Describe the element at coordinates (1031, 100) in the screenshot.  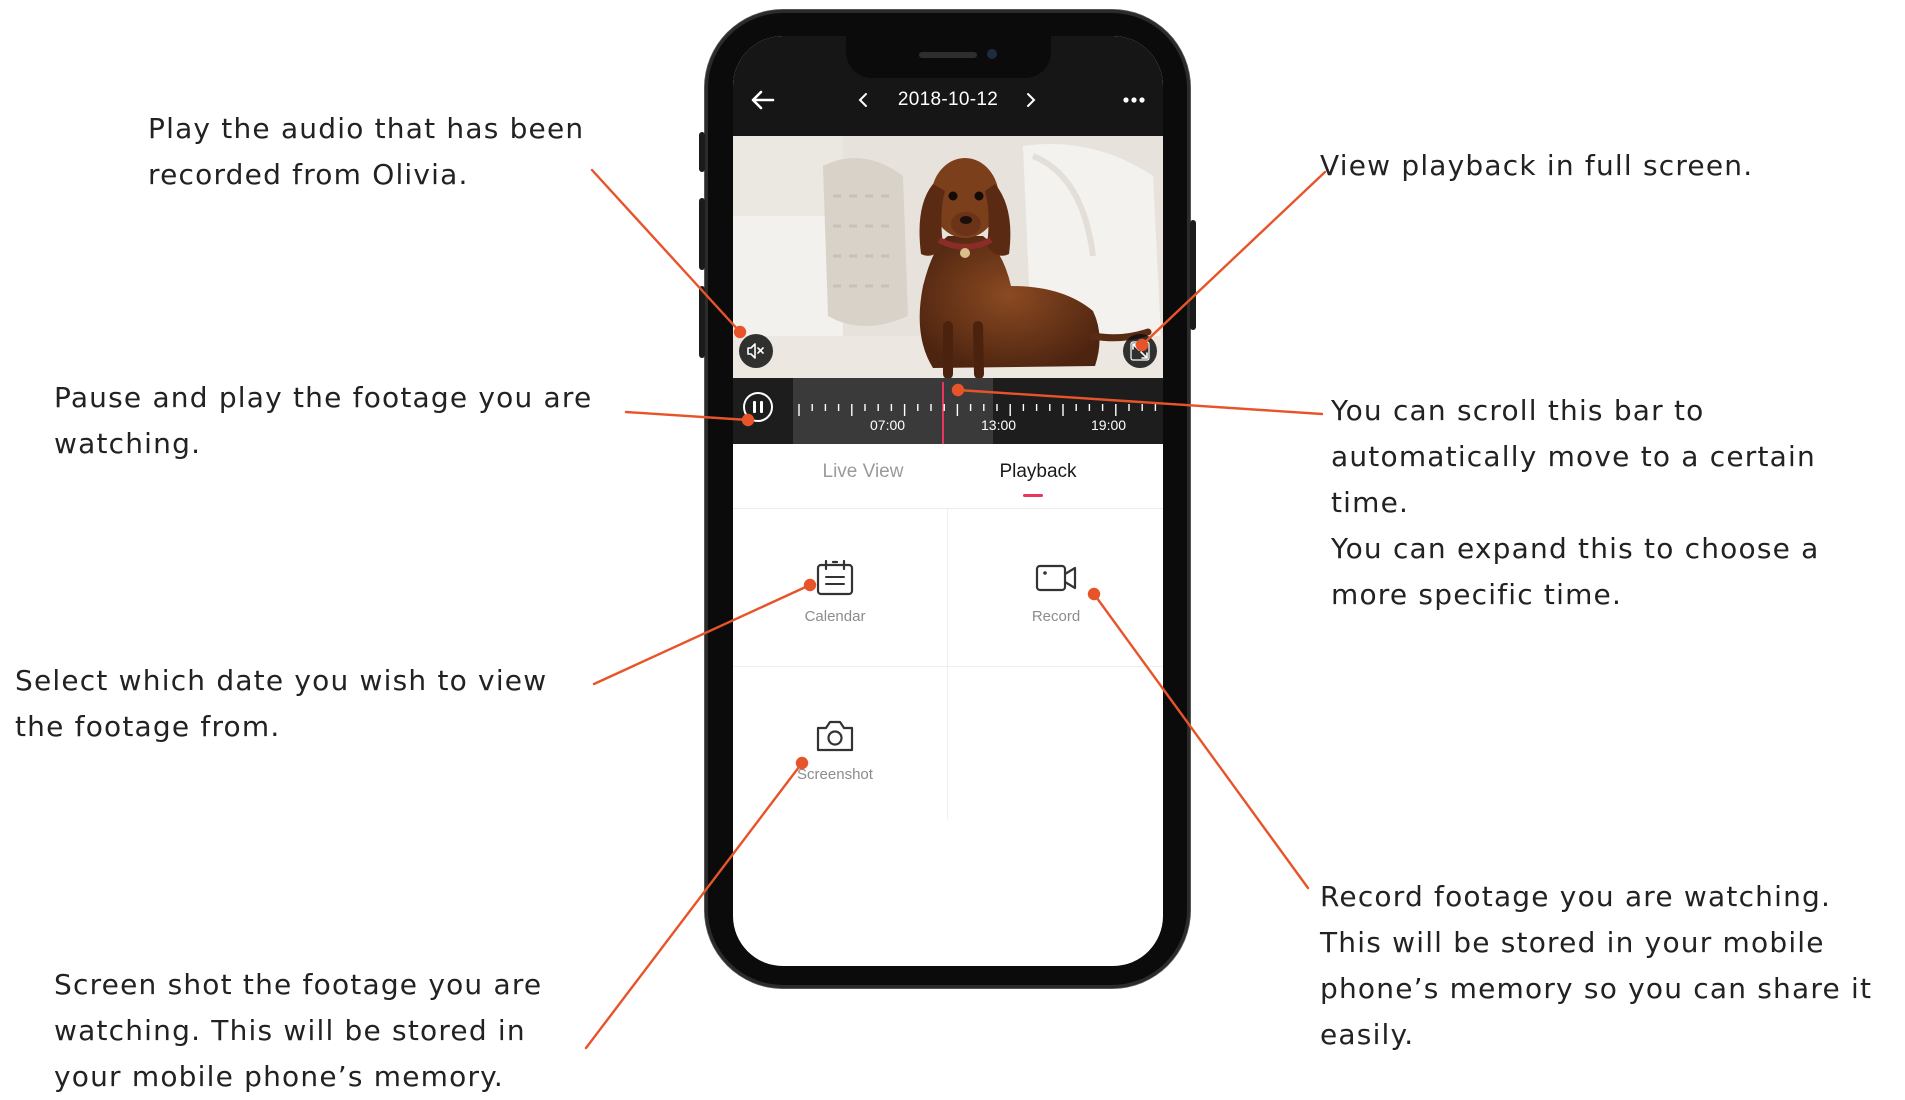
I see `chevron-right-icon` at that location.